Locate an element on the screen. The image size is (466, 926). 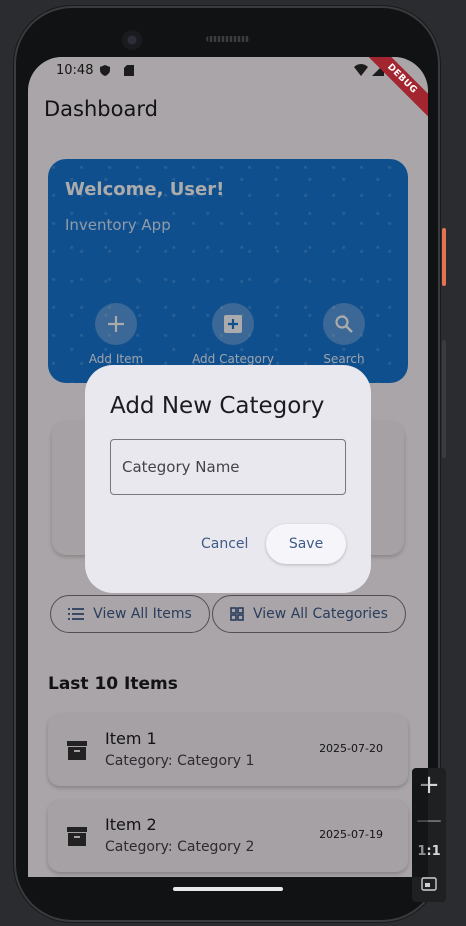
power-button is located at coordinates (444, 257).